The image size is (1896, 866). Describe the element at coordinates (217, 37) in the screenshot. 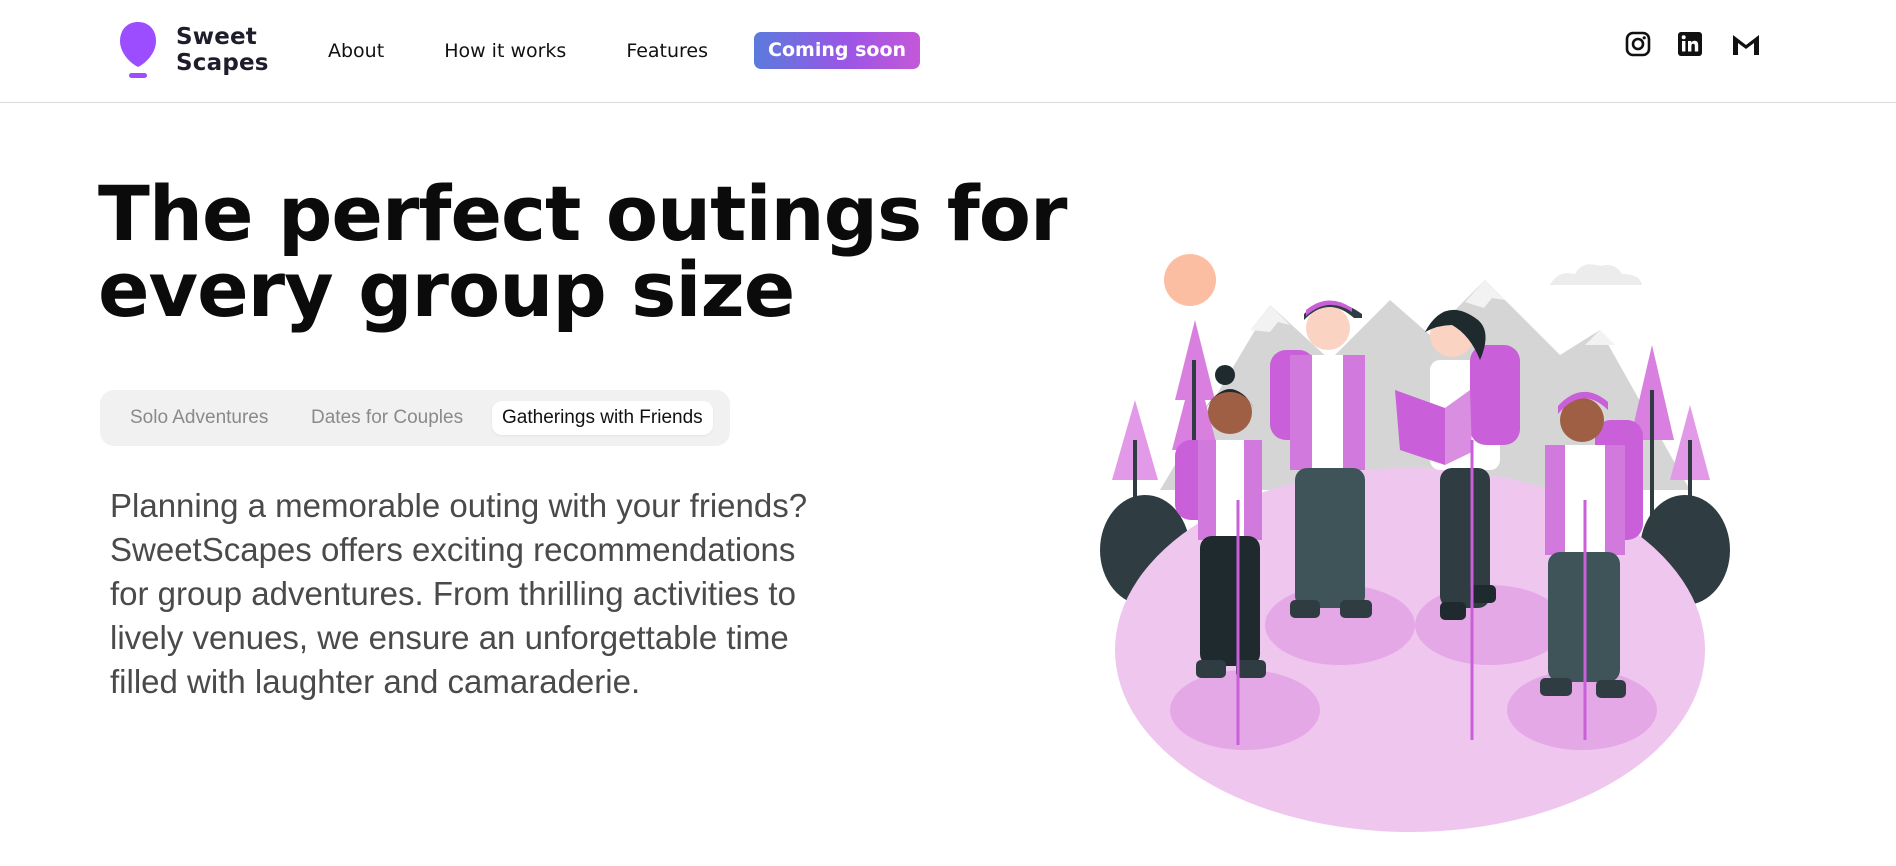

I see `brand-name-line1: Sweet` at that location.